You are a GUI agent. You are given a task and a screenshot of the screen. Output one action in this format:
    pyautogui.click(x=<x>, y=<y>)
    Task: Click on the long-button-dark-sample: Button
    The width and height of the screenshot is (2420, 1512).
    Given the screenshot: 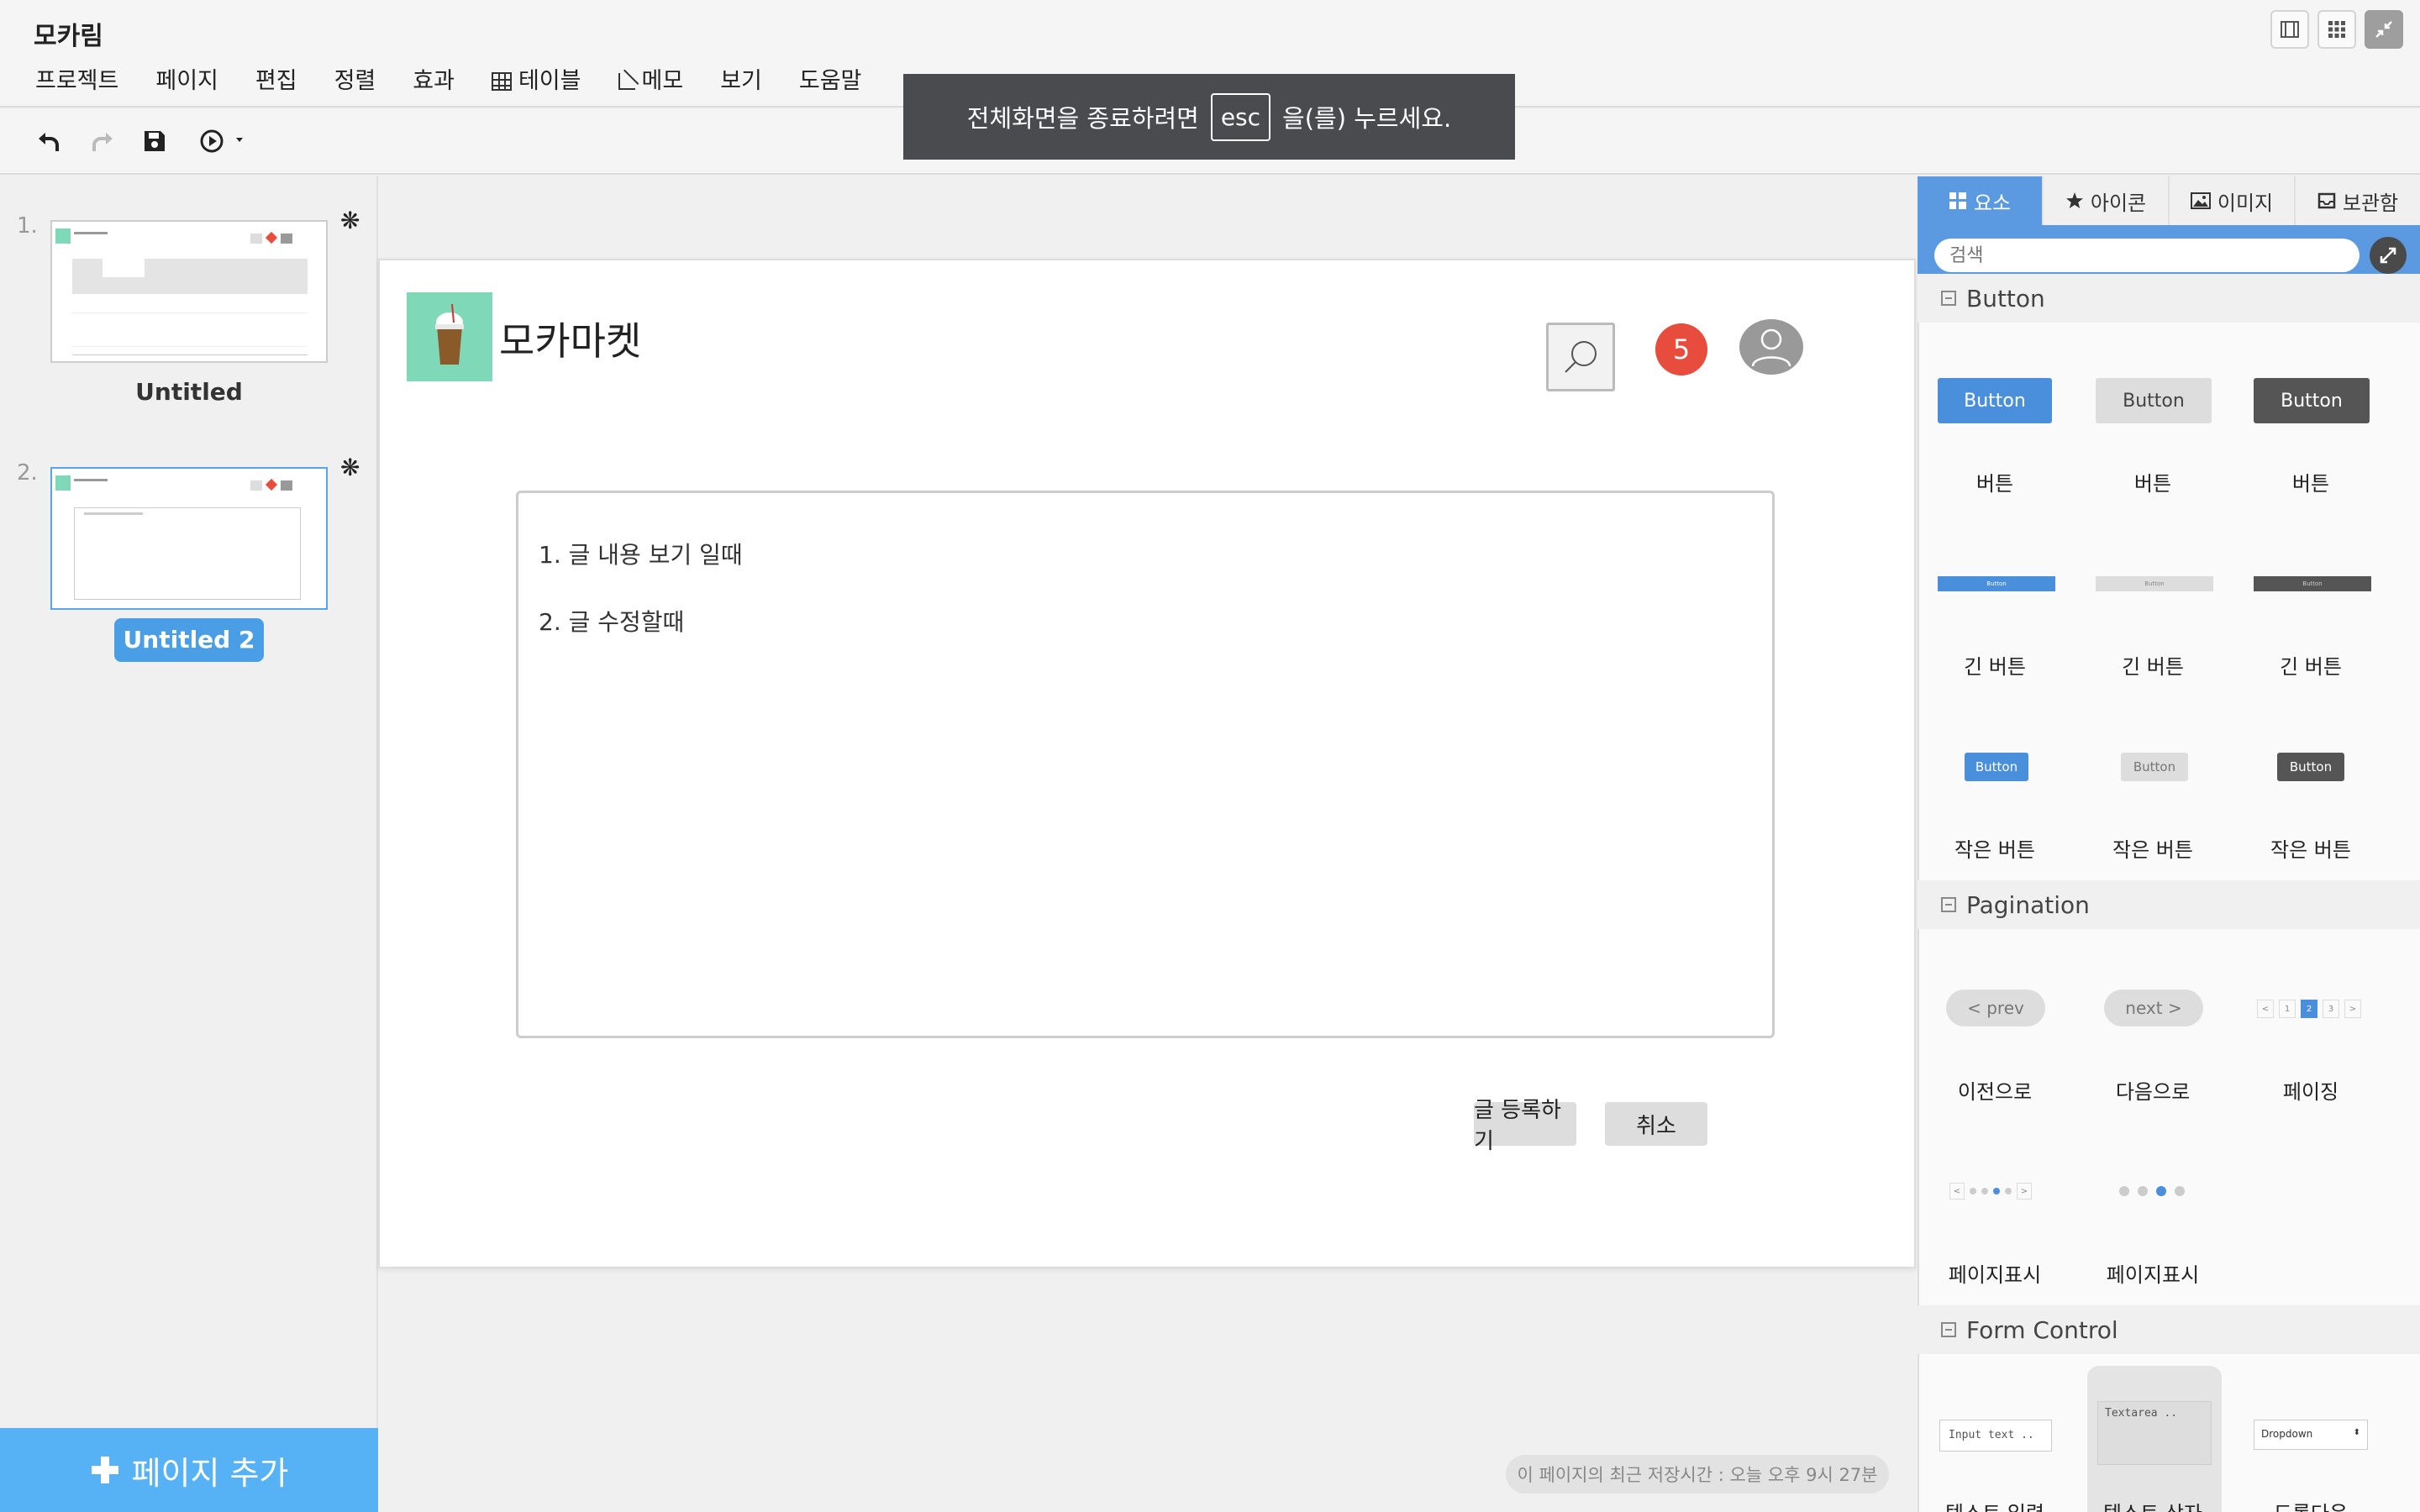 What is the action you would take?
    pyautogui.click(x=2312, y=583)
    